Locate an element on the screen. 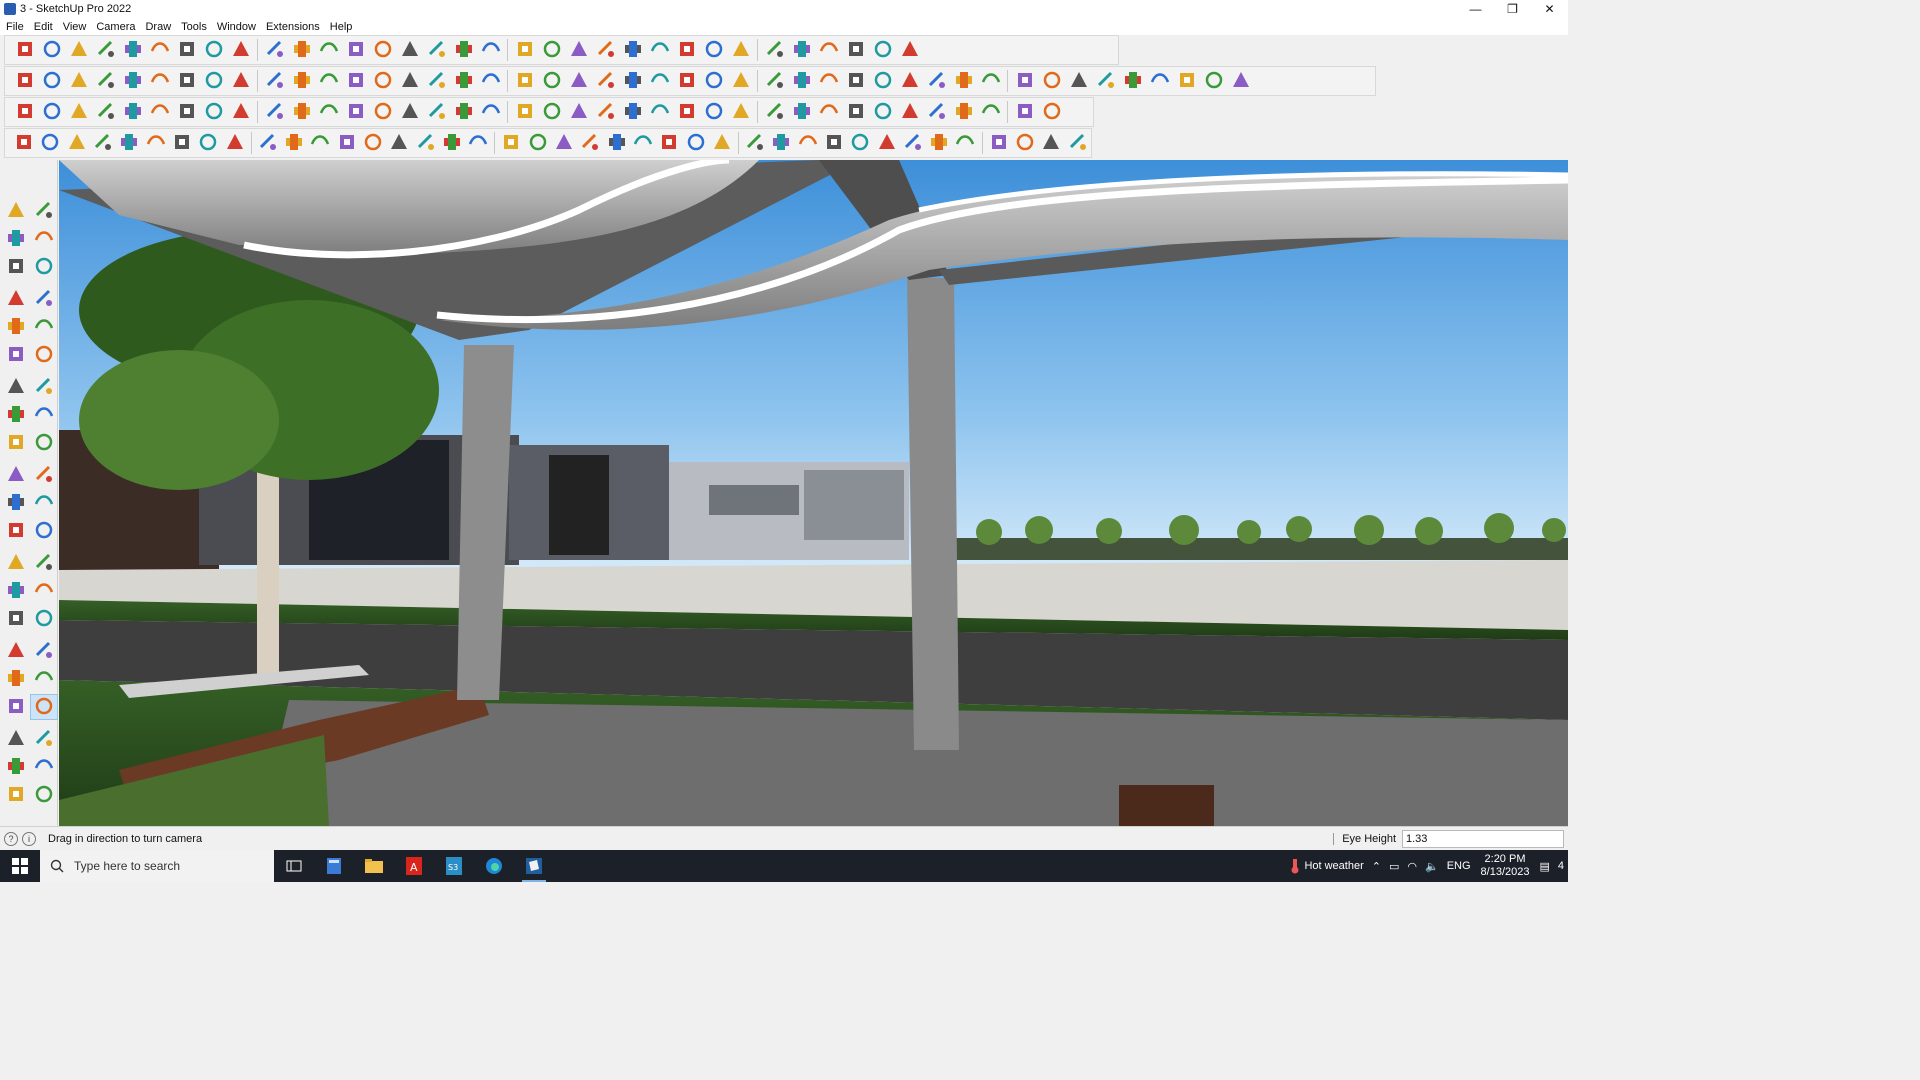 The image size is (1920, 1080). wheel-button is located at coordinates (129, 143).